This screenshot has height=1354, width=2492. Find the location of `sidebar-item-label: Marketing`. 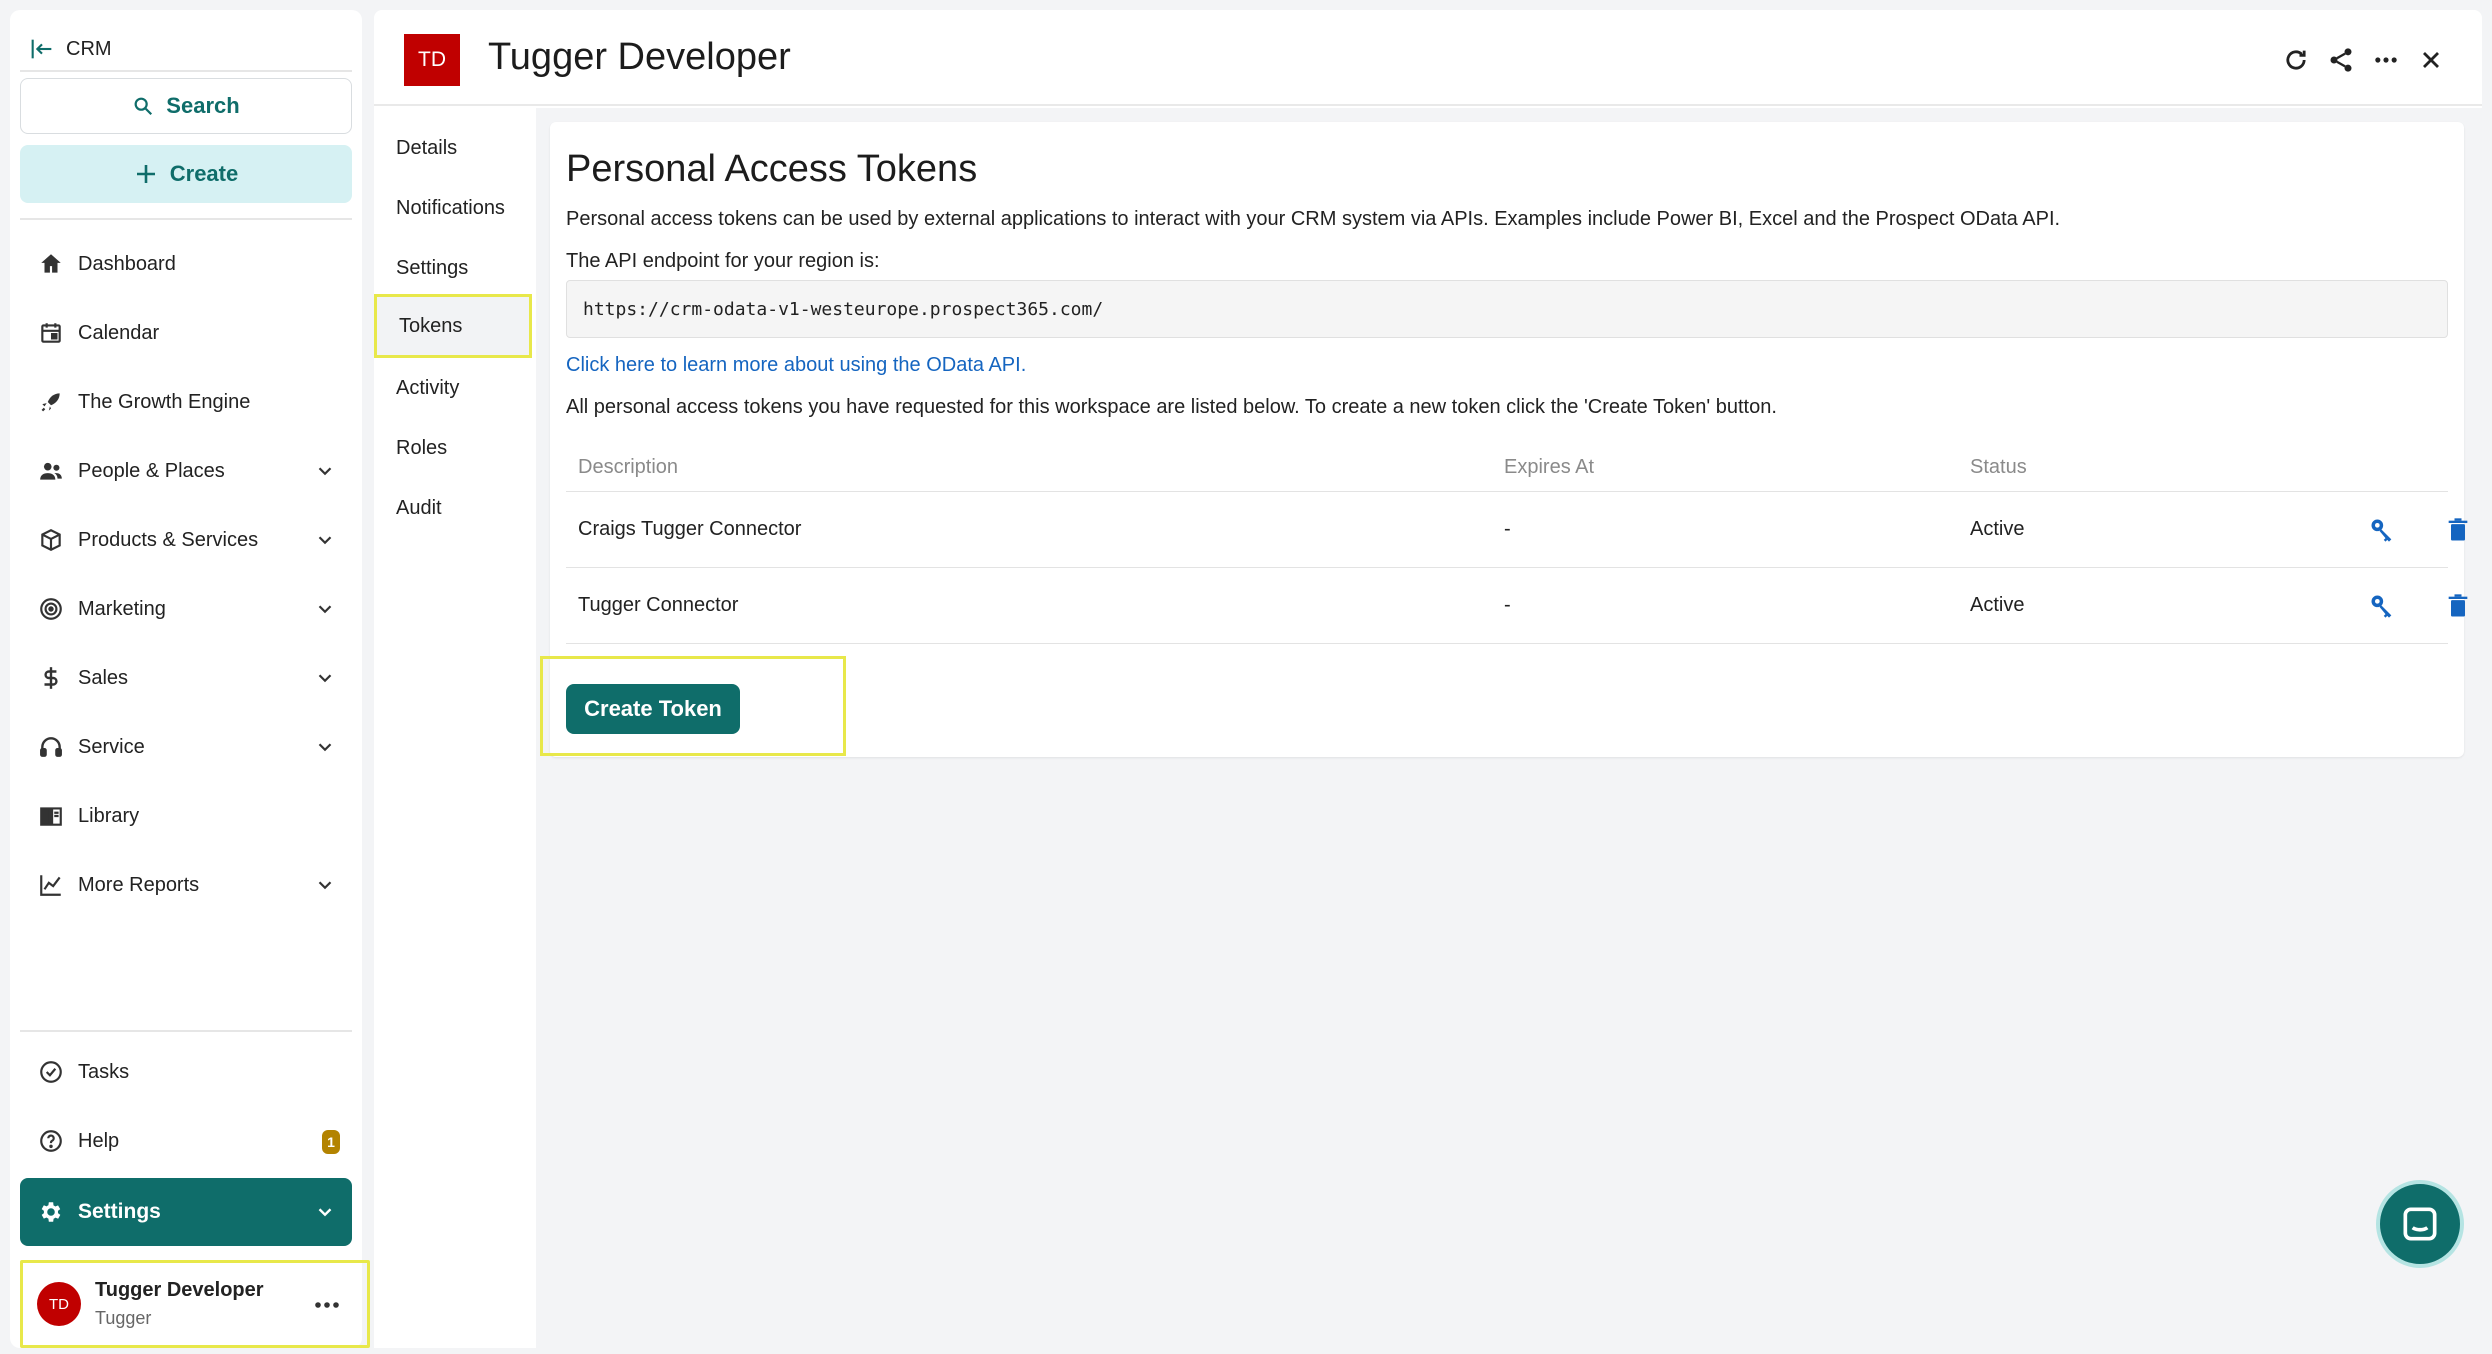

sidebar-item-label: Marketing is located at coordinates (122, 608).